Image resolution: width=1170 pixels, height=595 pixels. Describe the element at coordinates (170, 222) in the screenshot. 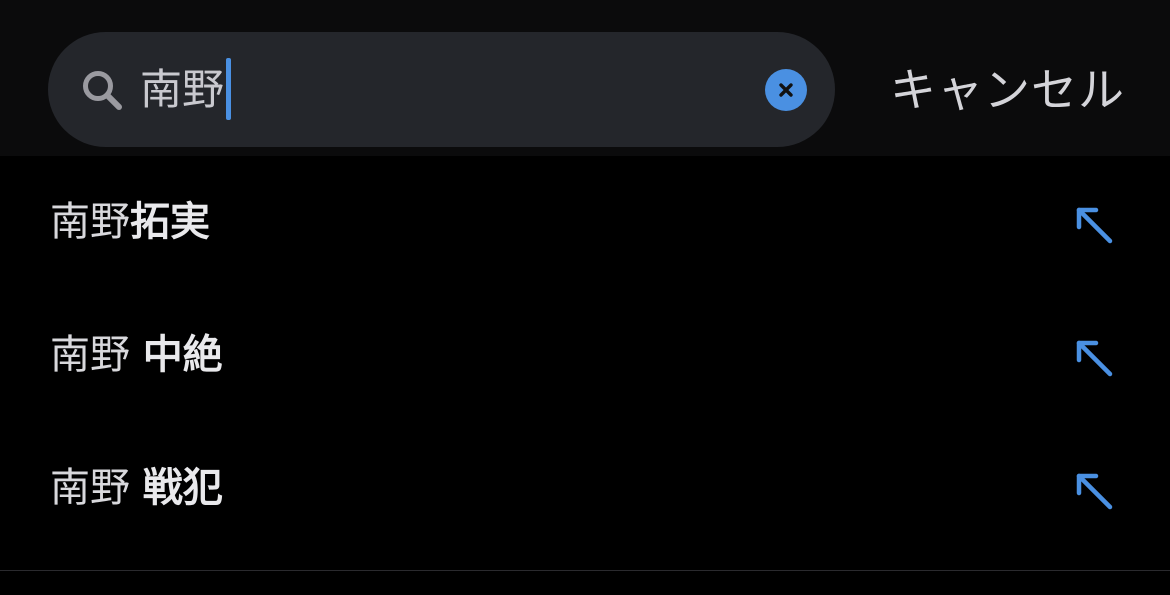

I see `suggestion-completion: 拓実` at that location.